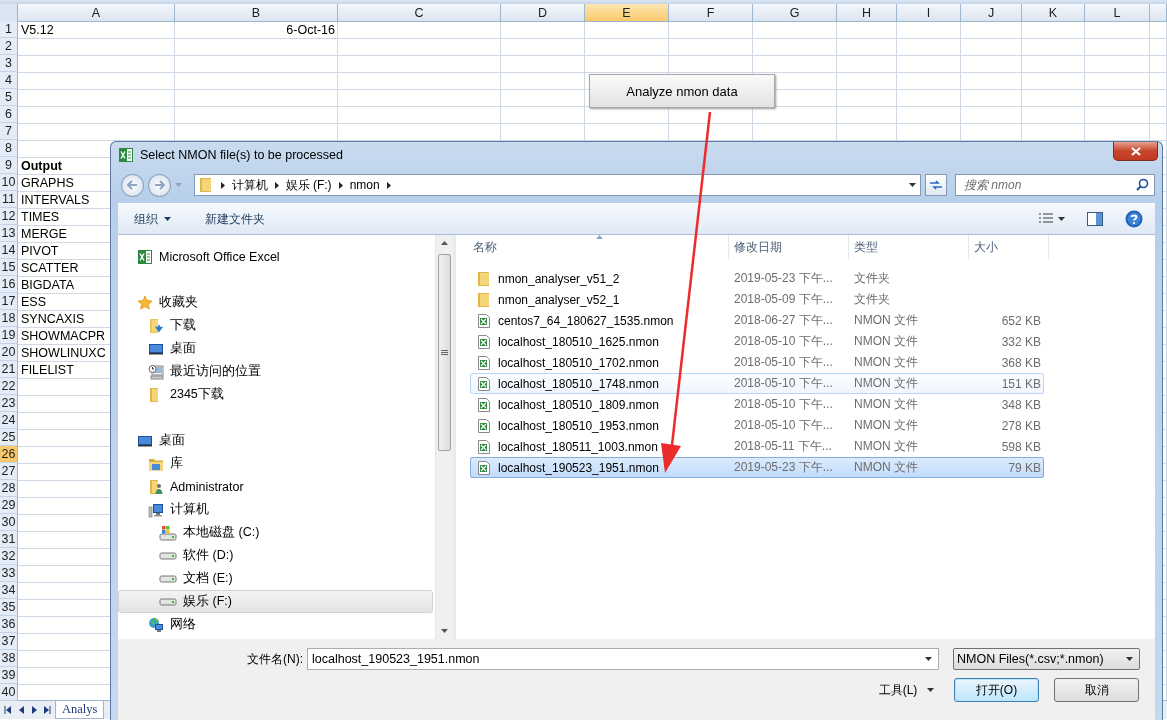 This screenshot has height=720, width=1167. Describe the element at coordinates (9, 369) in the screenshot. I see `row-header: 21` at that location.